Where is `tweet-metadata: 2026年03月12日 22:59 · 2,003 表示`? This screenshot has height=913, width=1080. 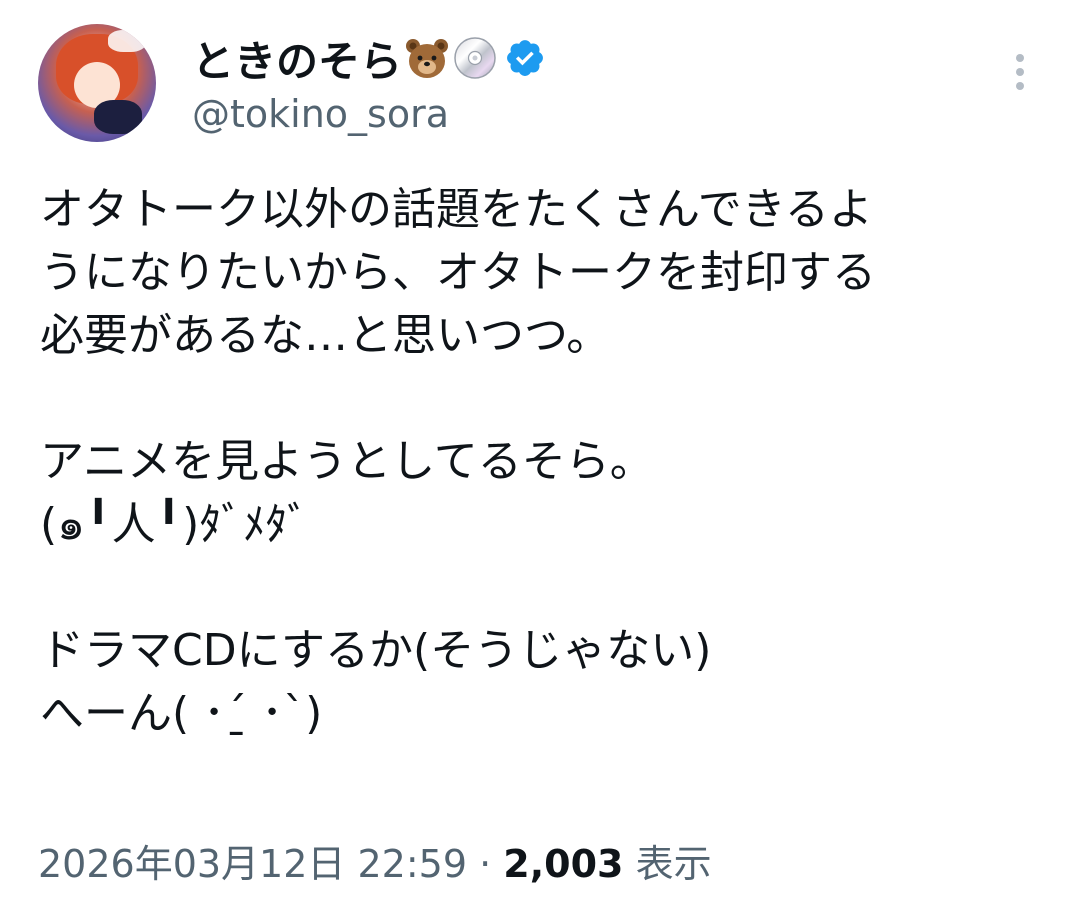 tweet-metadata: 2026年03月12日 22:59 · 2,003 表示 is located at coordinates (375, 860).